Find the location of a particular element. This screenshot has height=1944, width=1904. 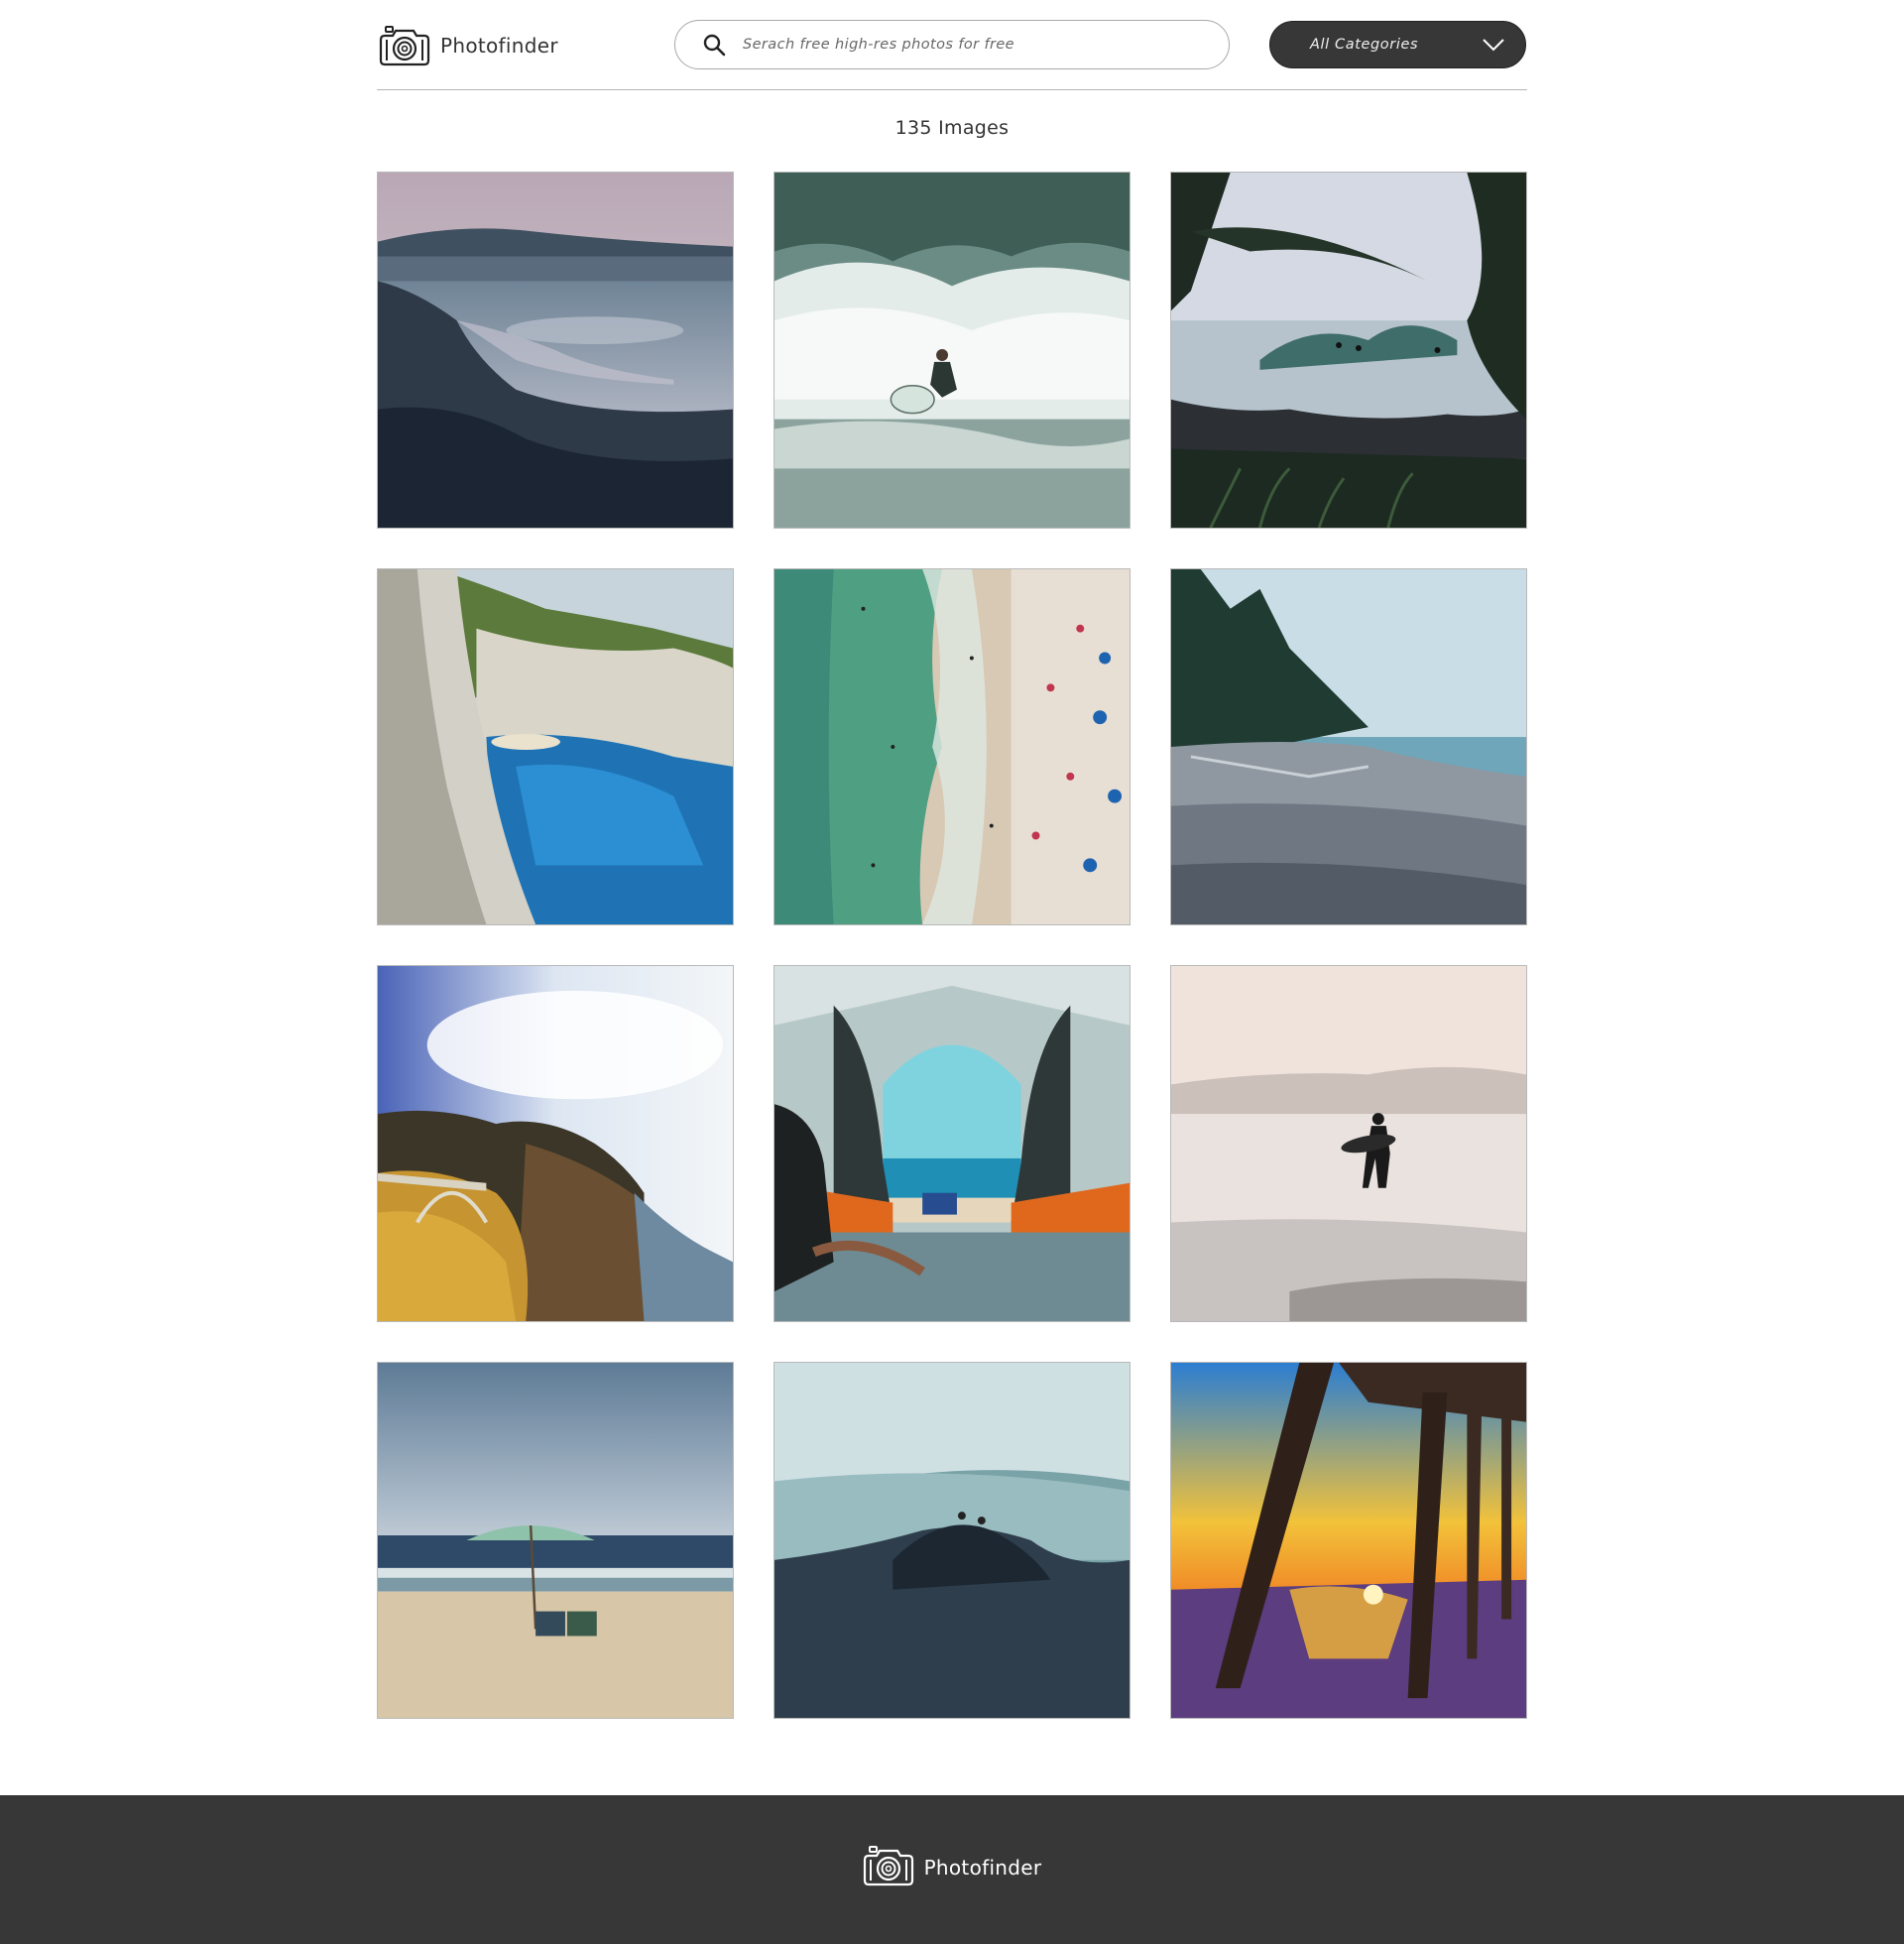

photo-pebble-beach is located at coordinates (1348, 746).